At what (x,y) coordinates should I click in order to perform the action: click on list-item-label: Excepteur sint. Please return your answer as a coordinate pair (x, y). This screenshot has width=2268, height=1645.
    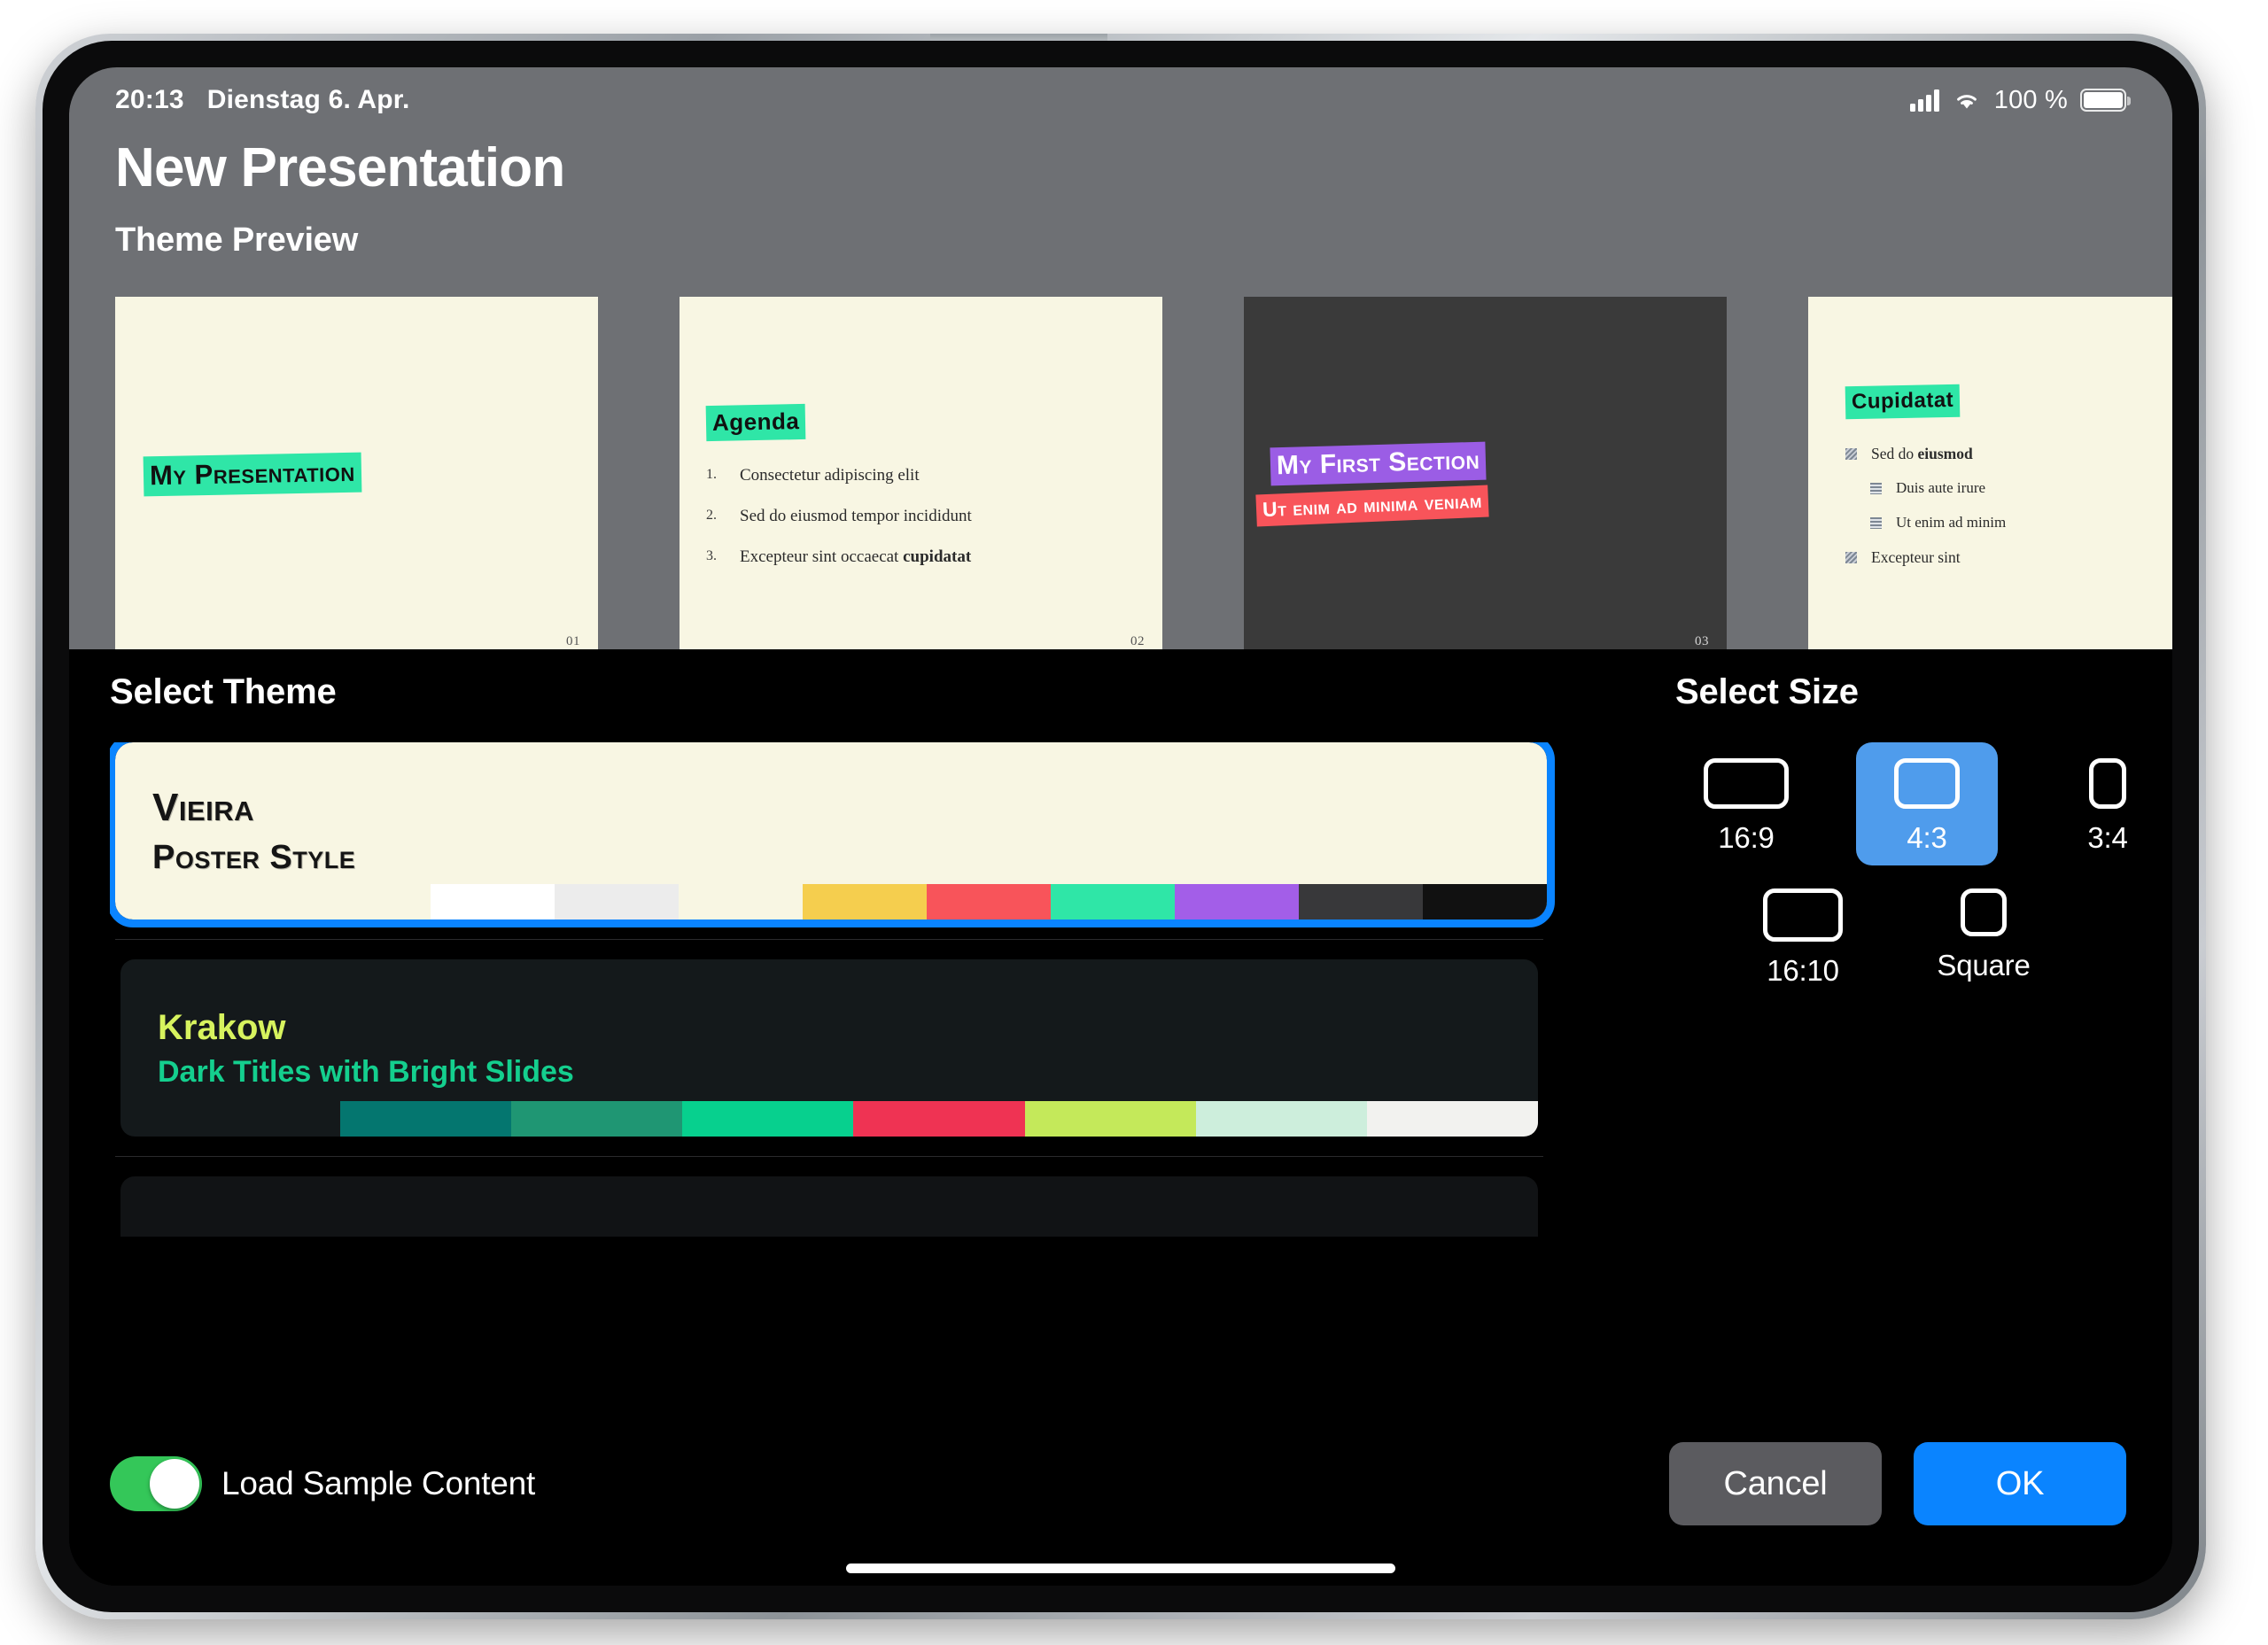
    Looking at the image, I should click on (1916, 556).